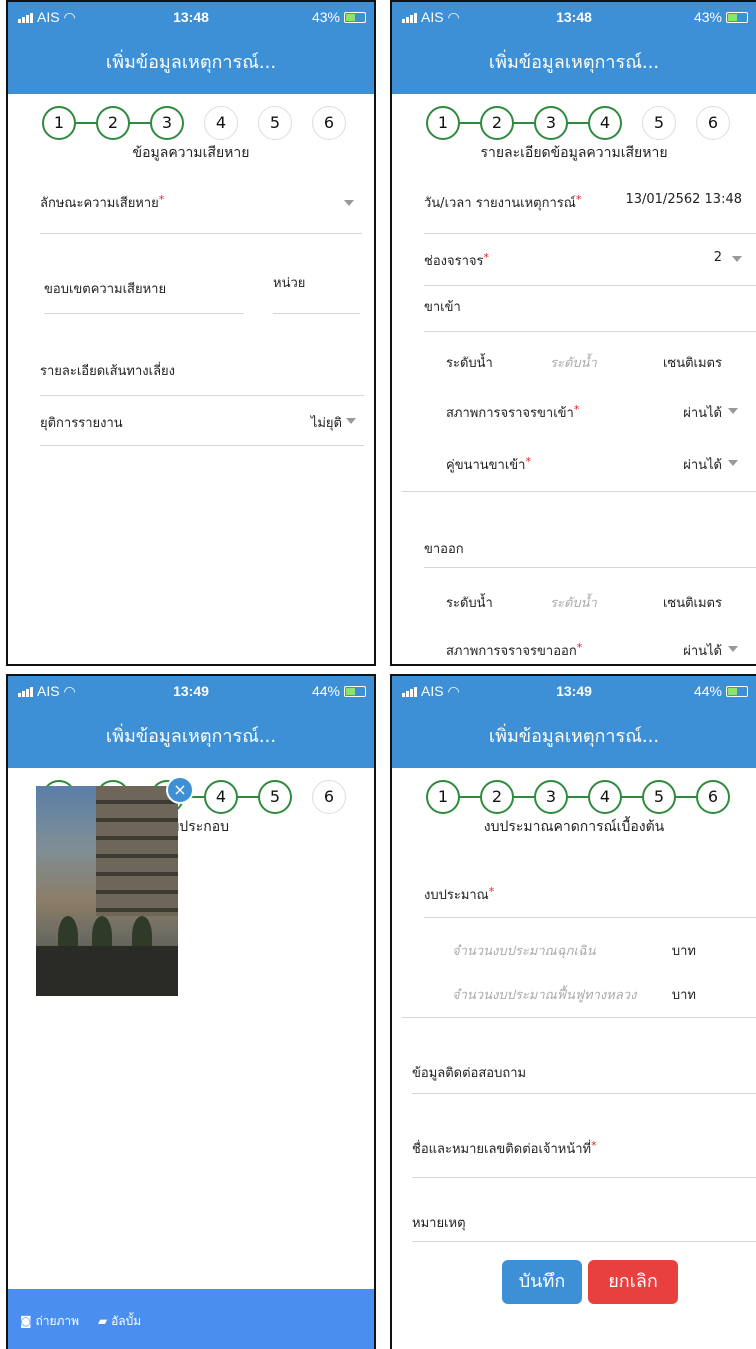 This screenshot has width=756, height=1349. I want to click on step-title: งบประมาณคาดการณ์เบื้องต้น, so click(574, 827).